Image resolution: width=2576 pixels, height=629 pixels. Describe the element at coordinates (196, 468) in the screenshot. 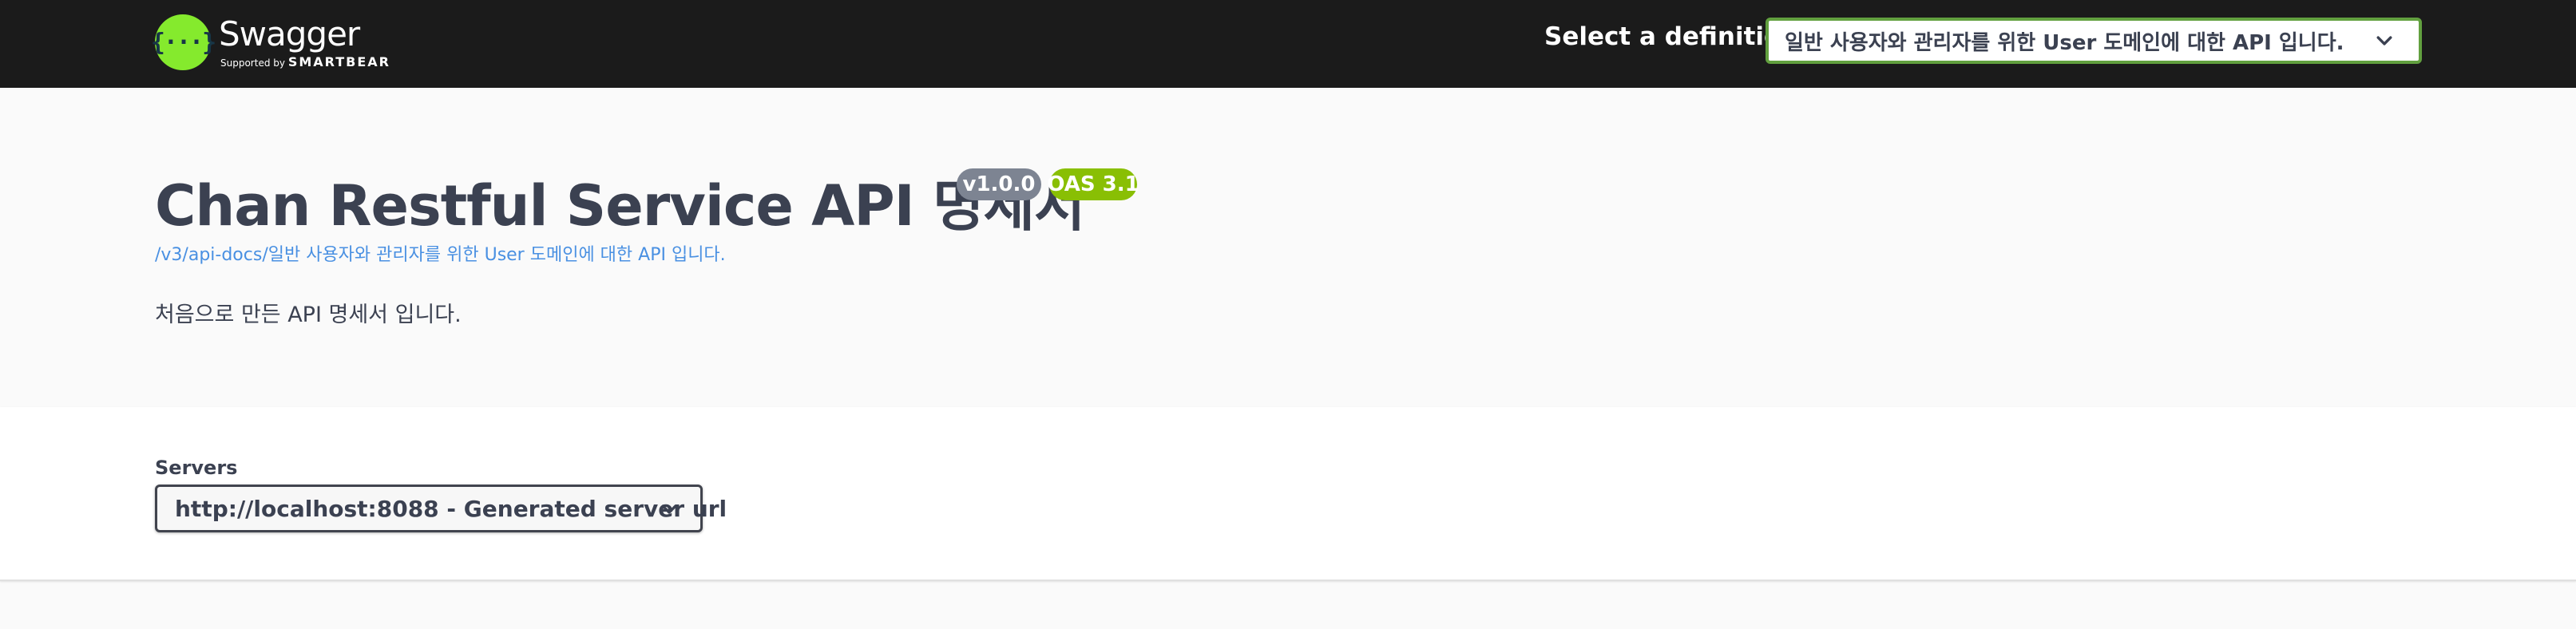

I see `servers-label: Servers` at that location.